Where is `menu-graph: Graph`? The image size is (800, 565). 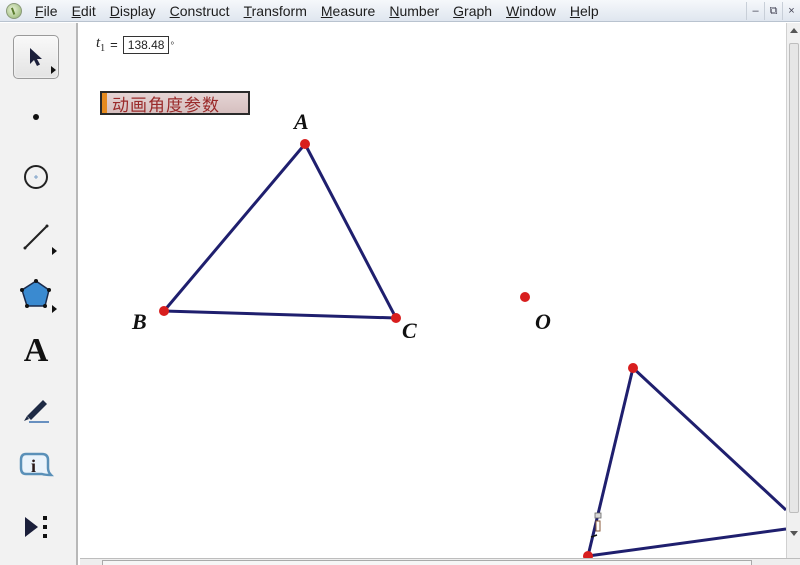 menu-graph: Graph is located at coordinates (472, 11).